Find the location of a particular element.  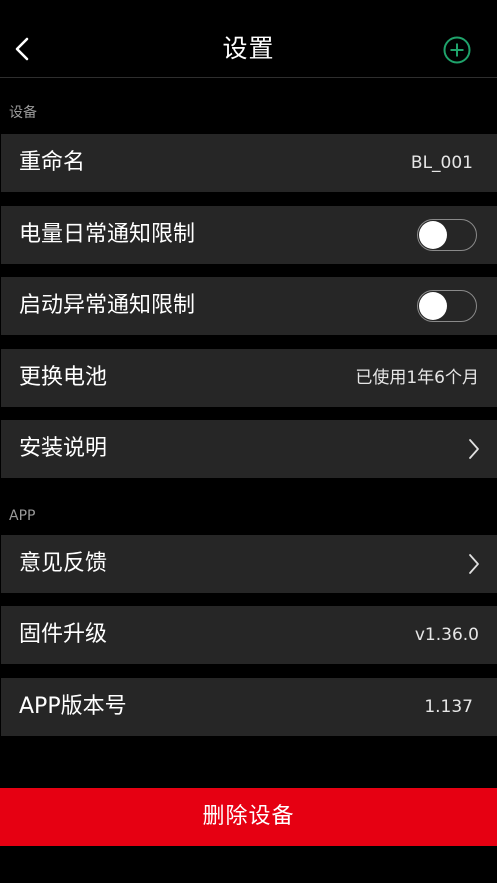

battery-usage-value: 已使用1年6个月 is located at coordinates (417, 378).